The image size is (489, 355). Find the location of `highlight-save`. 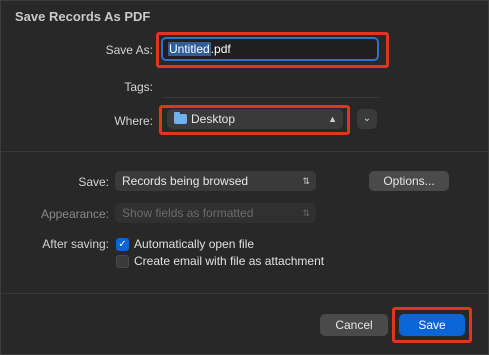

highlight-save is located at coordinates (432, 325).